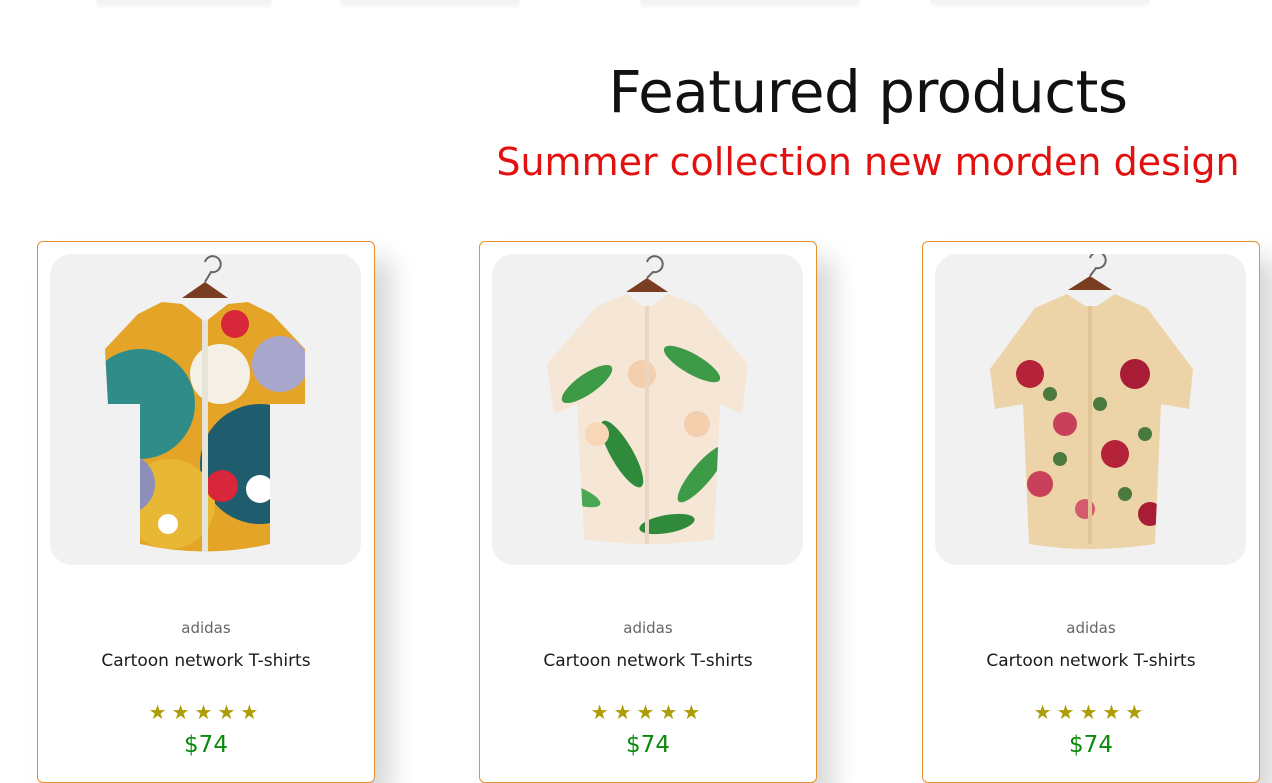  What do you see at coordinates (636, 4) in the screenshot?
I see `previous-section-edge` at bounding box center [636, 4].